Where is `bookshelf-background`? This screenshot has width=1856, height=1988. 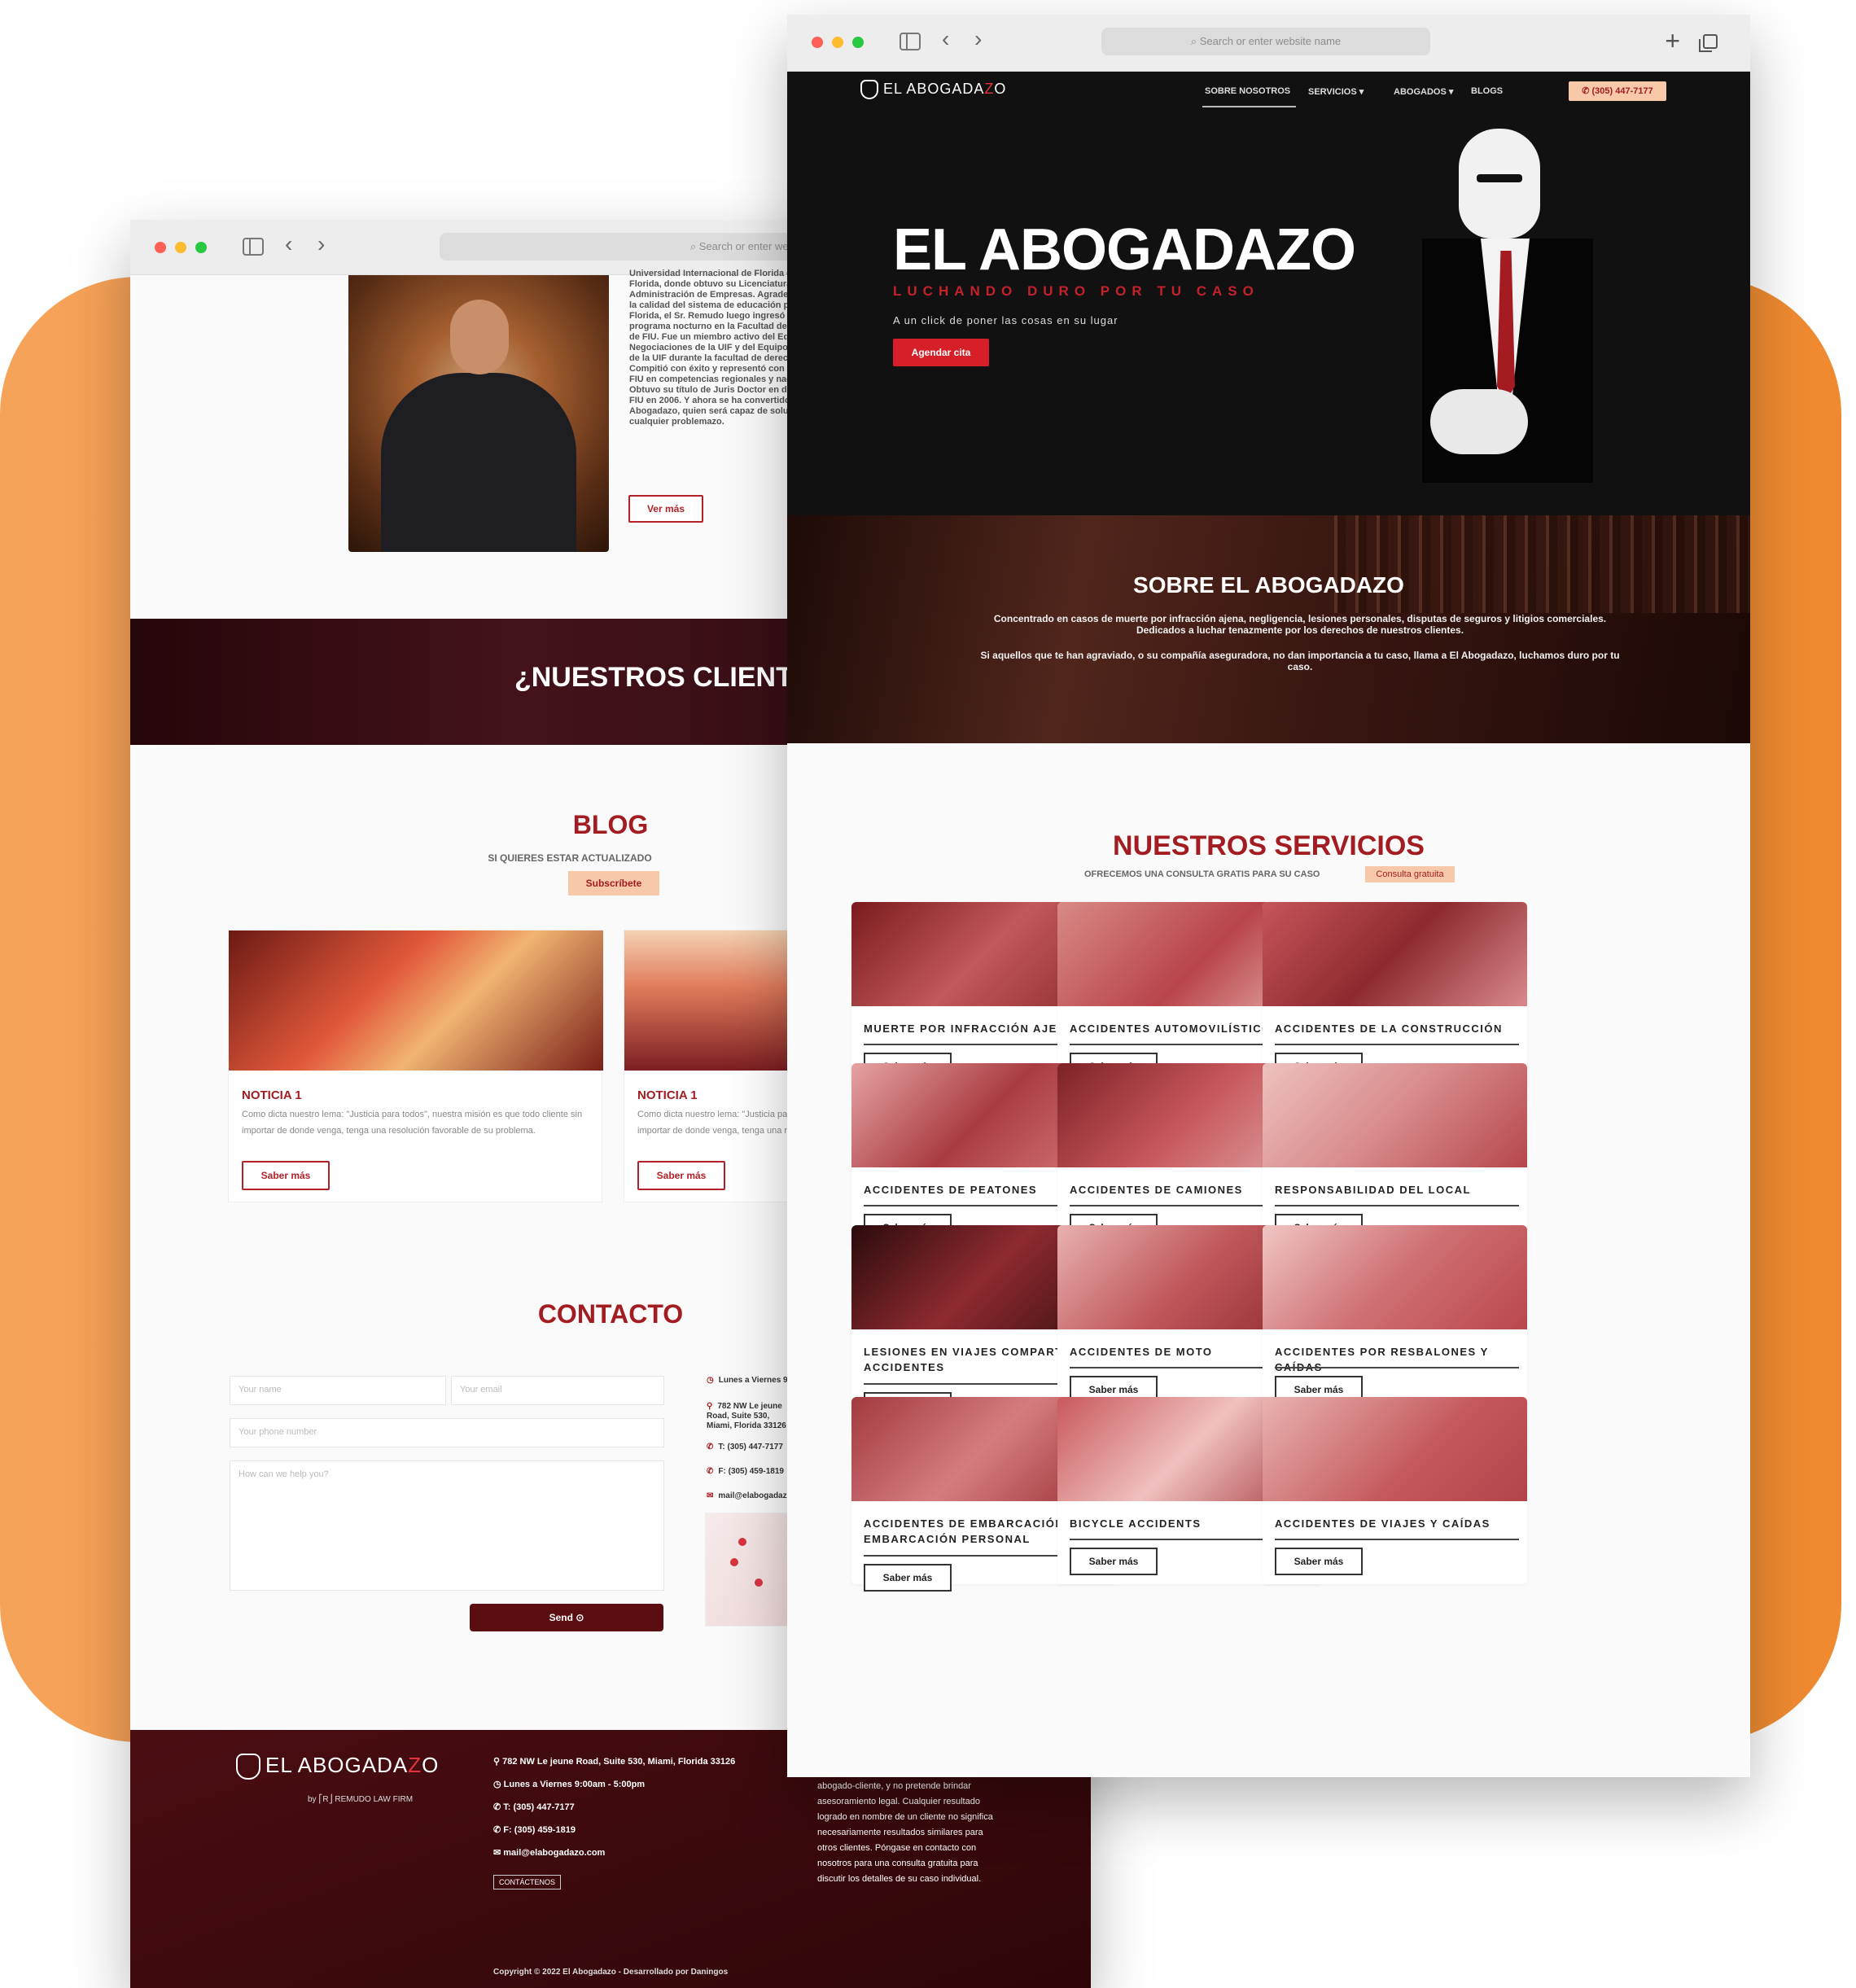 bookshelf-background is located at coordinates (1537, 564).